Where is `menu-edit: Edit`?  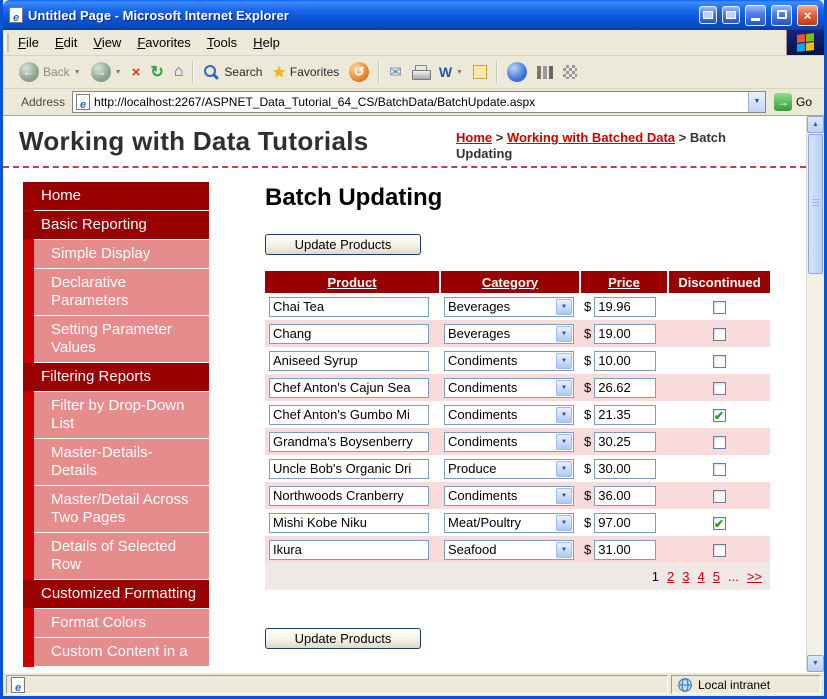 menu-edit: Edit is located at coordinates (66, 42).